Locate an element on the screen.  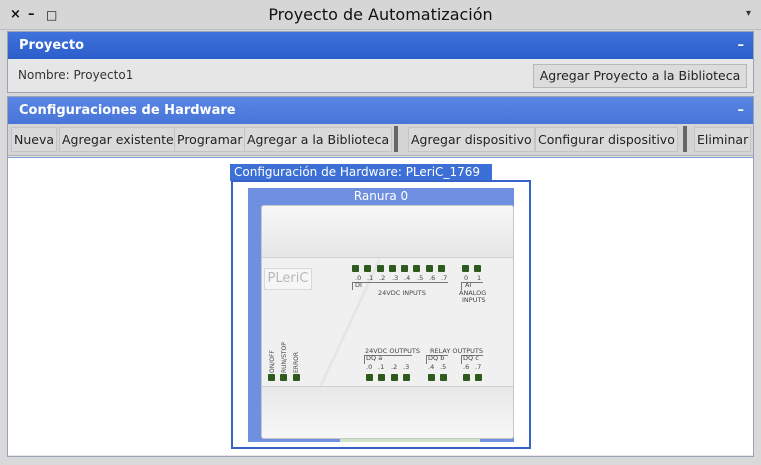
di-led-row is located at coordinates (401, 268).